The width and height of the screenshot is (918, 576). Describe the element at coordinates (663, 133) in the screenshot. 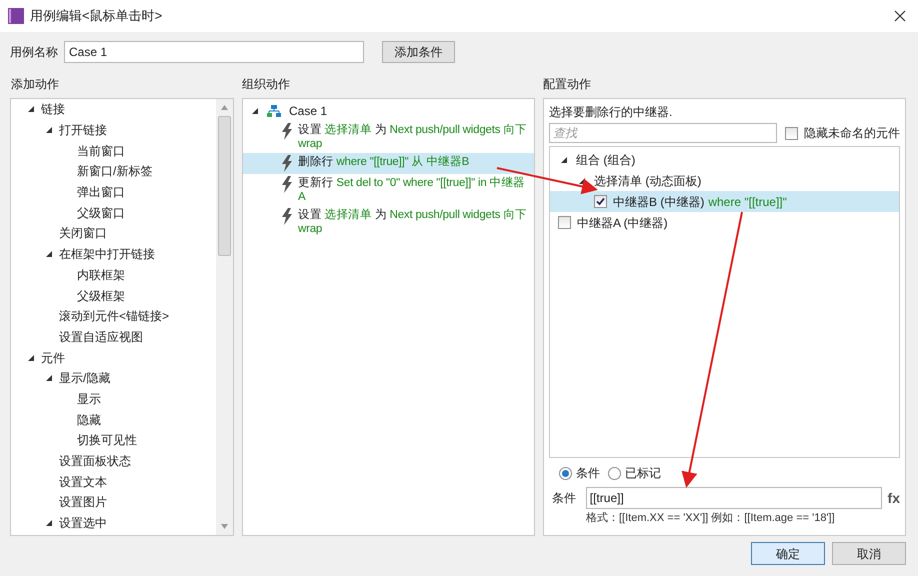

I see `search-field: 查找` at that location.